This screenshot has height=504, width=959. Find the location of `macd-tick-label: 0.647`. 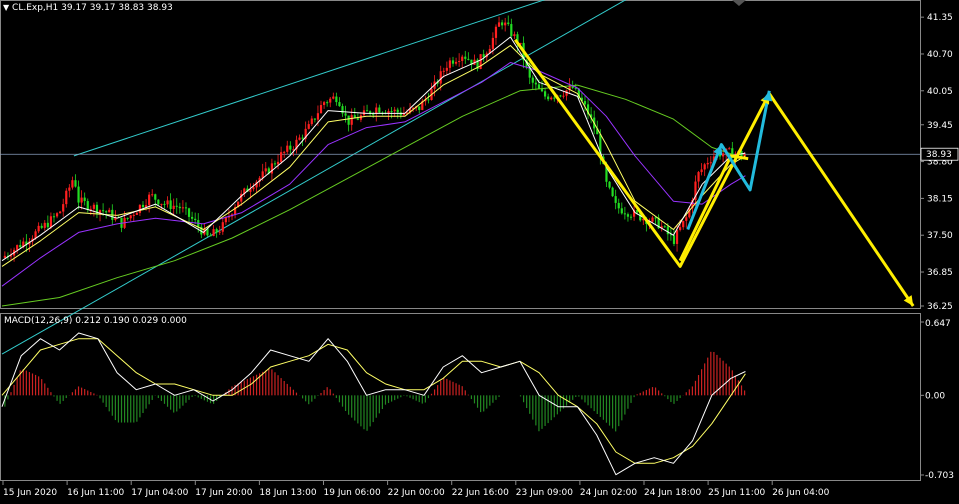

macd-tick-label: 0.647 is located at coordinates (938, 324).